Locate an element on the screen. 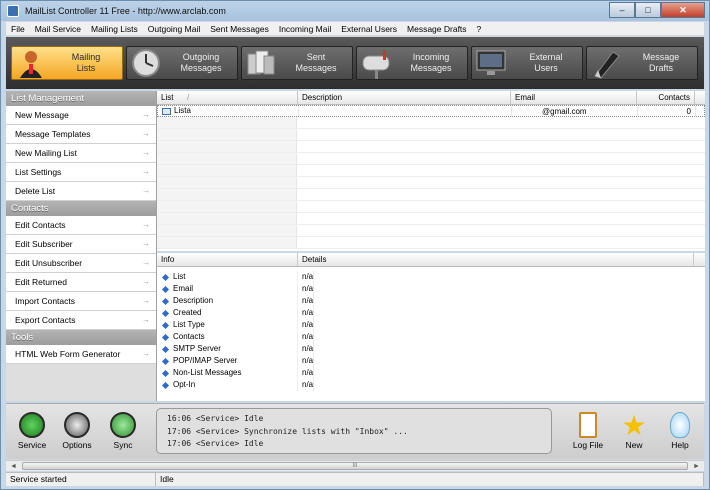 The image size is (710, 490). service-button: Service is located at coordinates (32, 431).